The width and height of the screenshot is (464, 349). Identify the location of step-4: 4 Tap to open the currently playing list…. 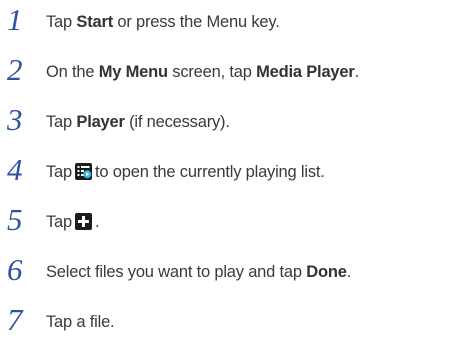
(232, 172).